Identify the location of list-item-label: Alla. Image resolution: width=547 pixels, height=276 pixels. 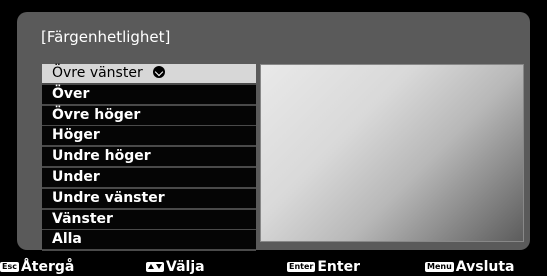
(67, 239).